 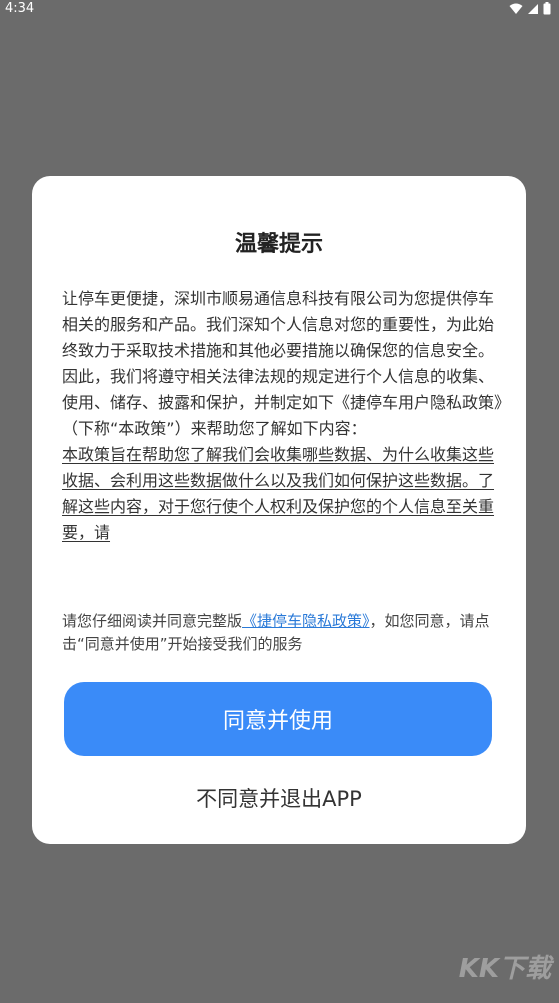 What do you see at coordinates (278, 719) in the screenshot?
I see `agree-and-use-button: 同意并使用` at bounding box center [278, 719].